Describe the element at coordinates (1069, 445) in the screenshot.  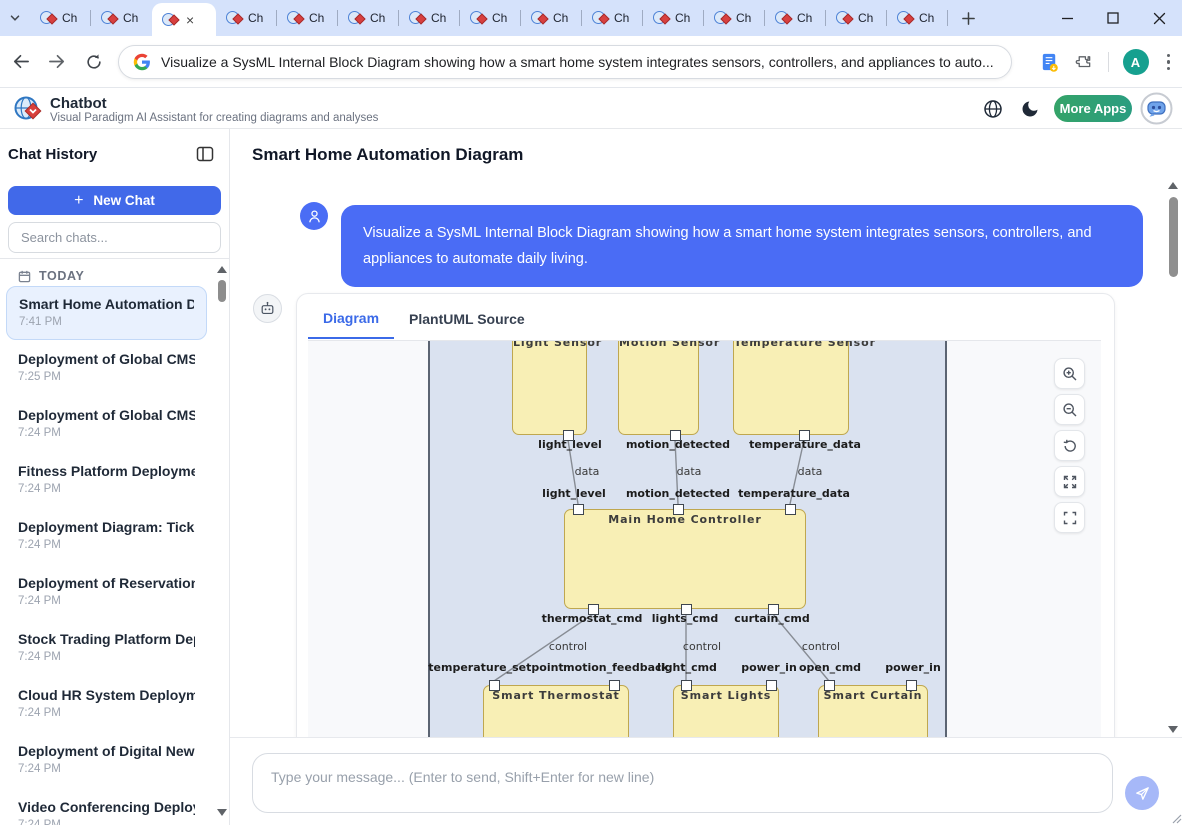
I see `reset-view-icon` at that location.